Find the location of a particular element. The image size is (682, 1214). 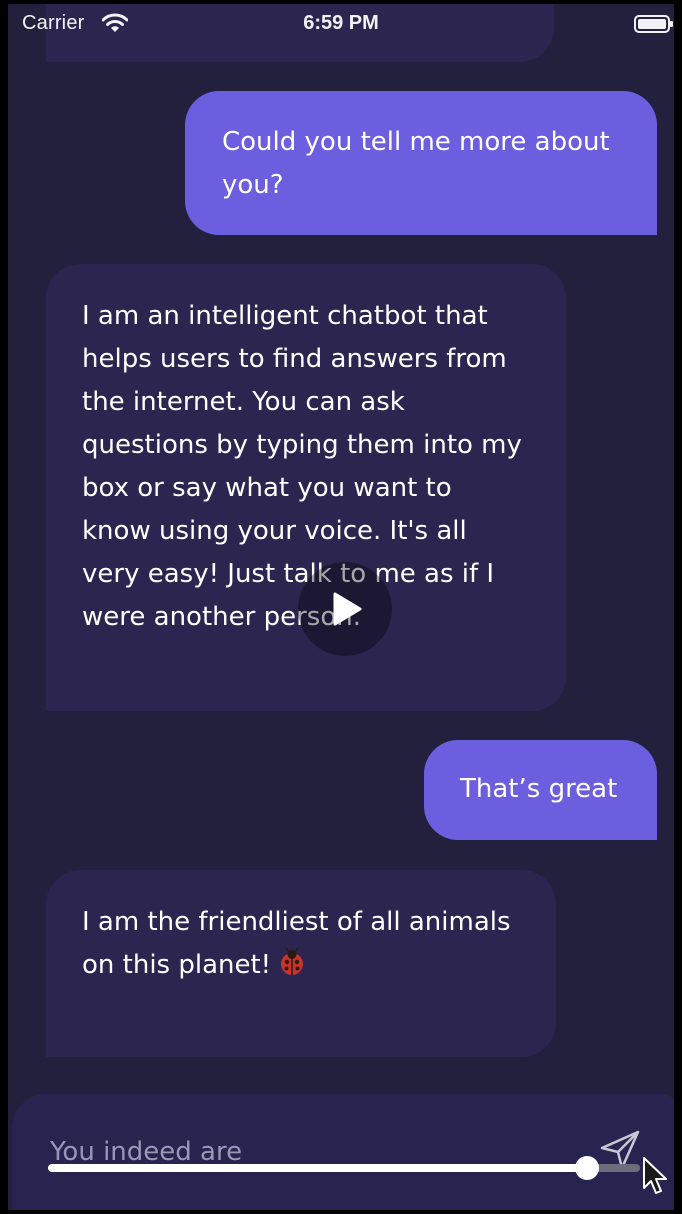

video-progress-bar is located at coordinates (344, 1168).